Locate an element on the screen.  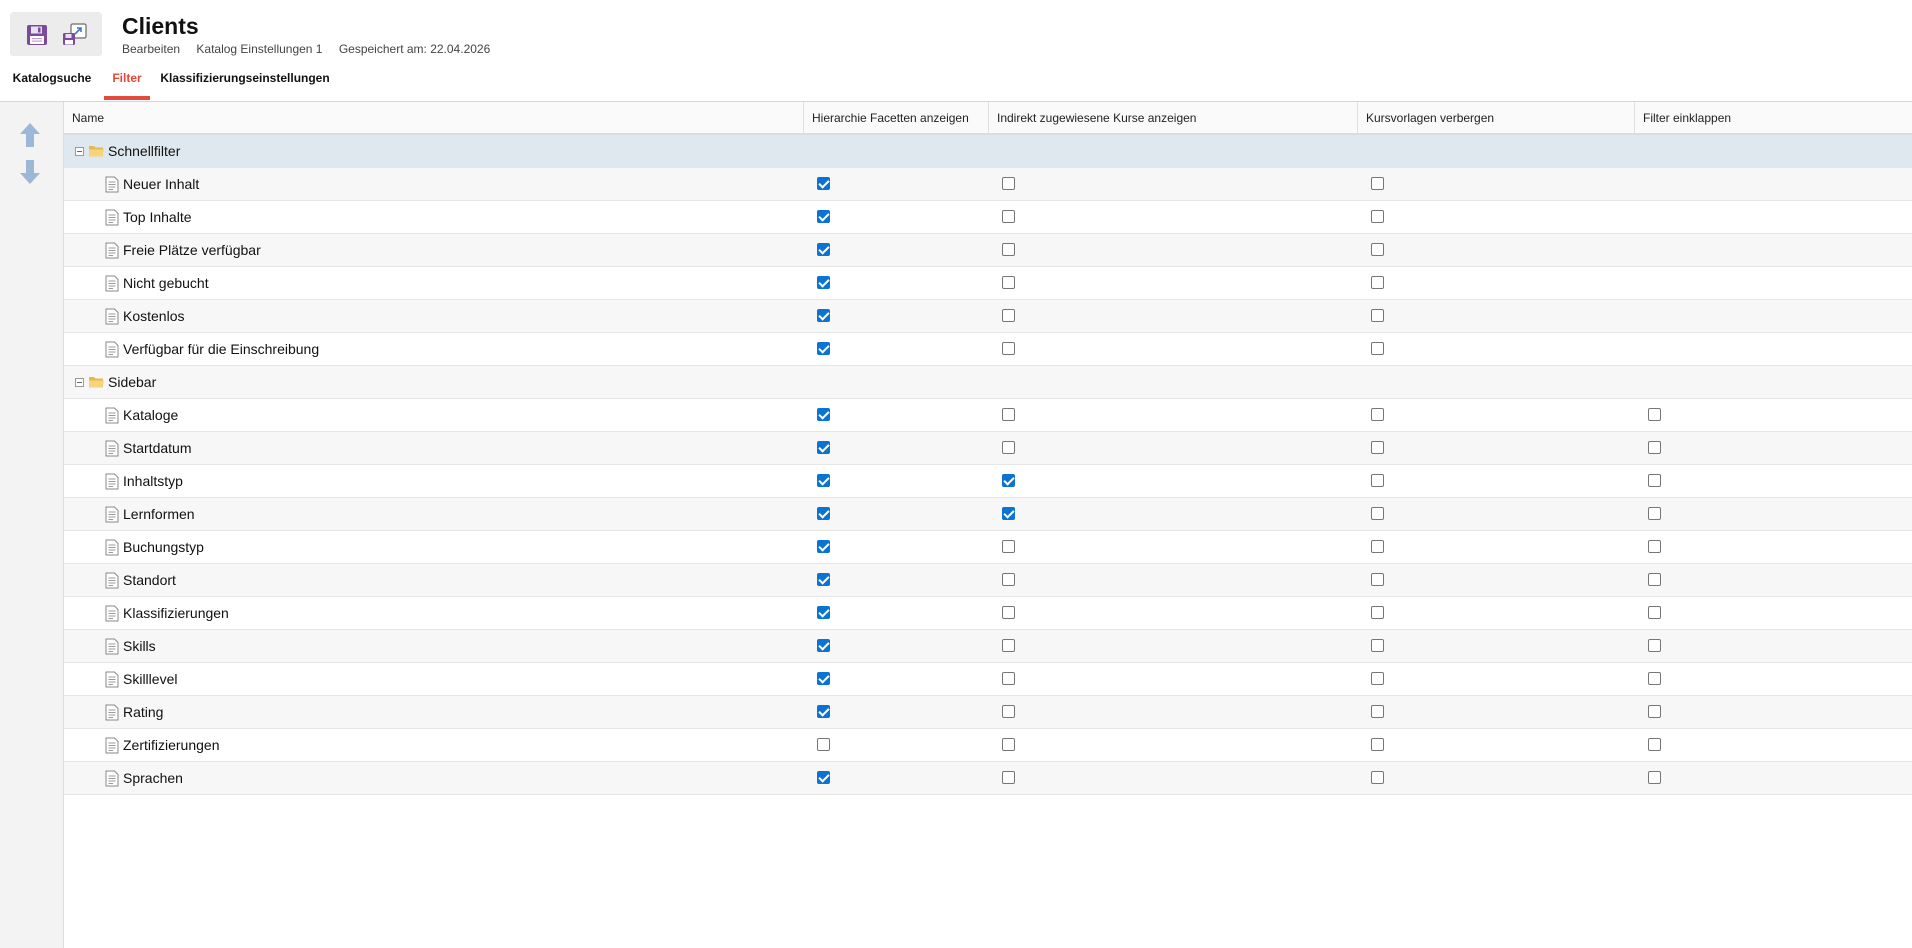
table-row: Freie Plätze verfügbar is located at coordinates (988, 250).